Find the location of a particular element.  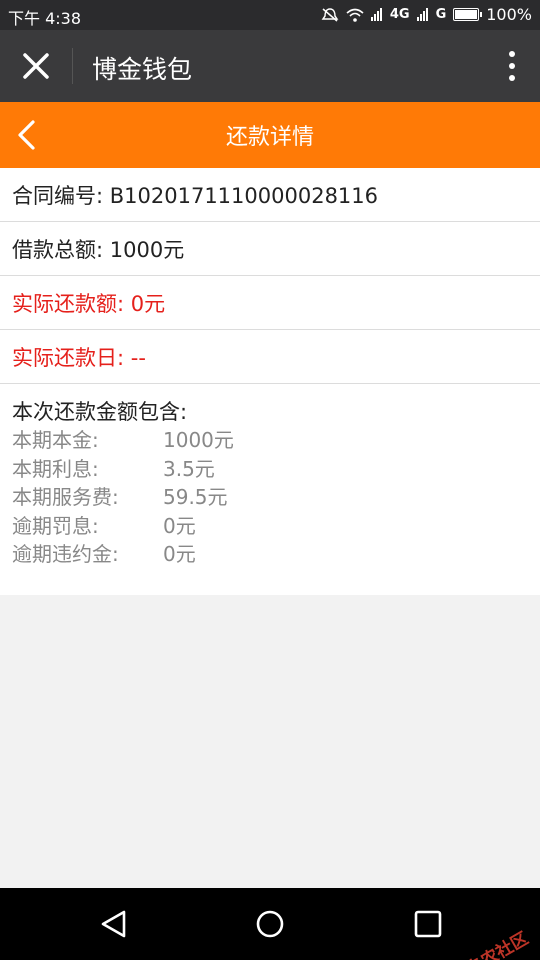

watermark-text: 卡农社区 is located at coordinates (497, 944).